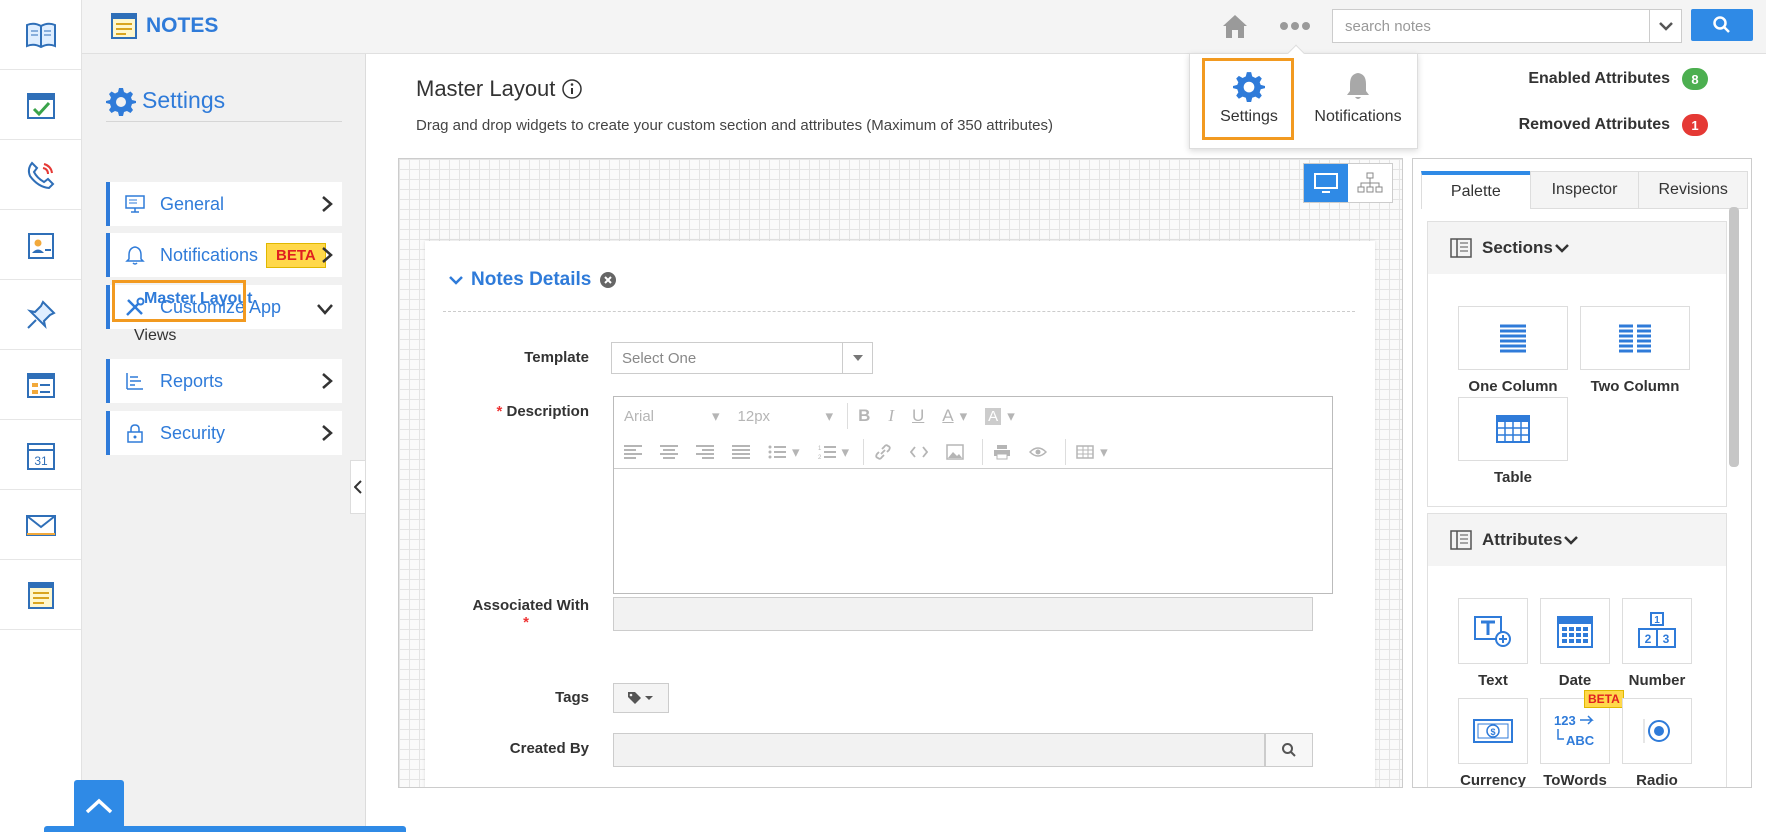 Image resolution: width=1766 pixels, height=832 pixels. I want to click on widget-one-column: One Column, so click(1513, 350).